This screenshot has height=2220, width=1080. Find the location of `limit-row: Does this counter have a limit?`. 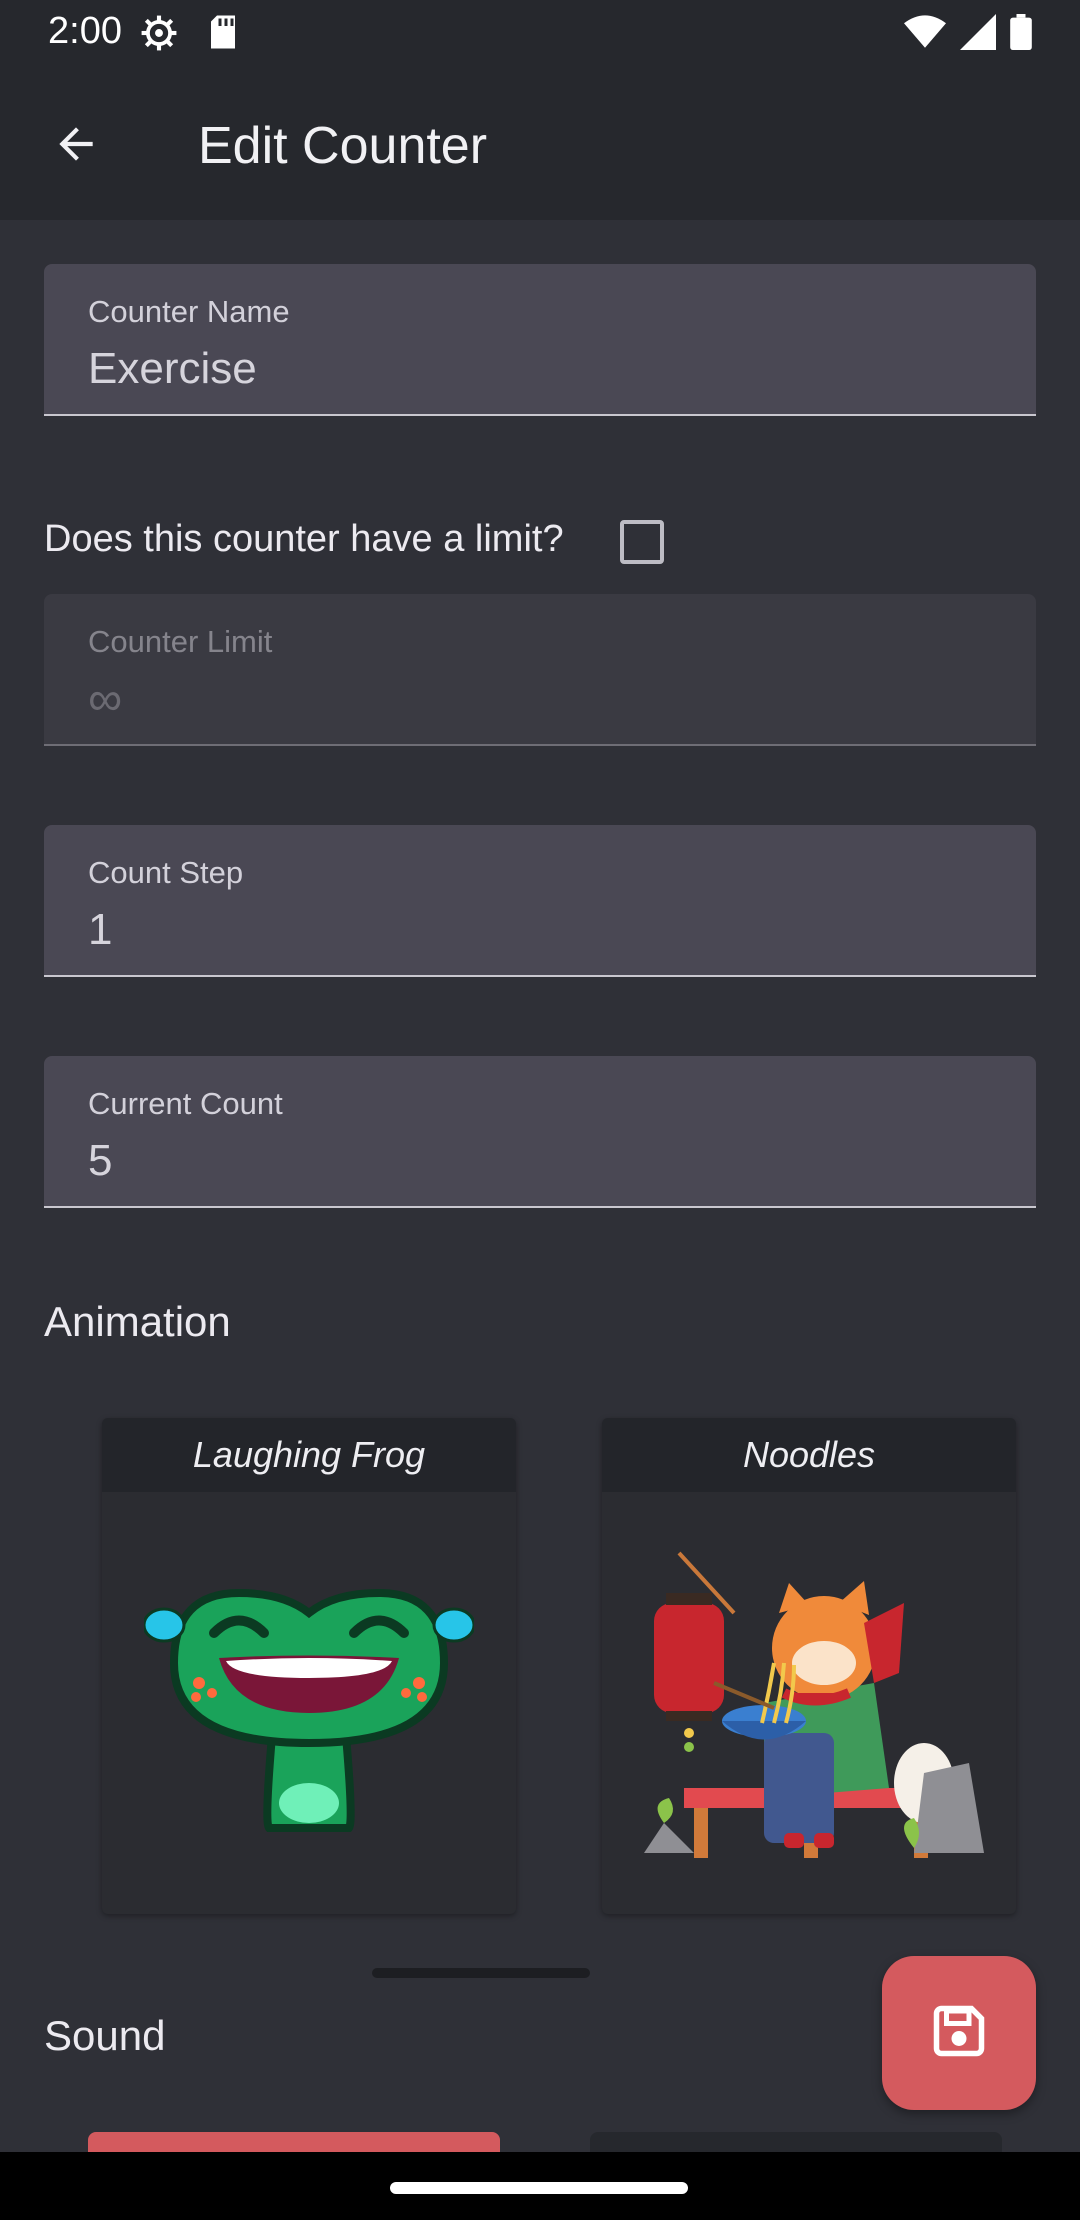

limit-row: Does this counter have a limit? is located at coordinates (304, 539).